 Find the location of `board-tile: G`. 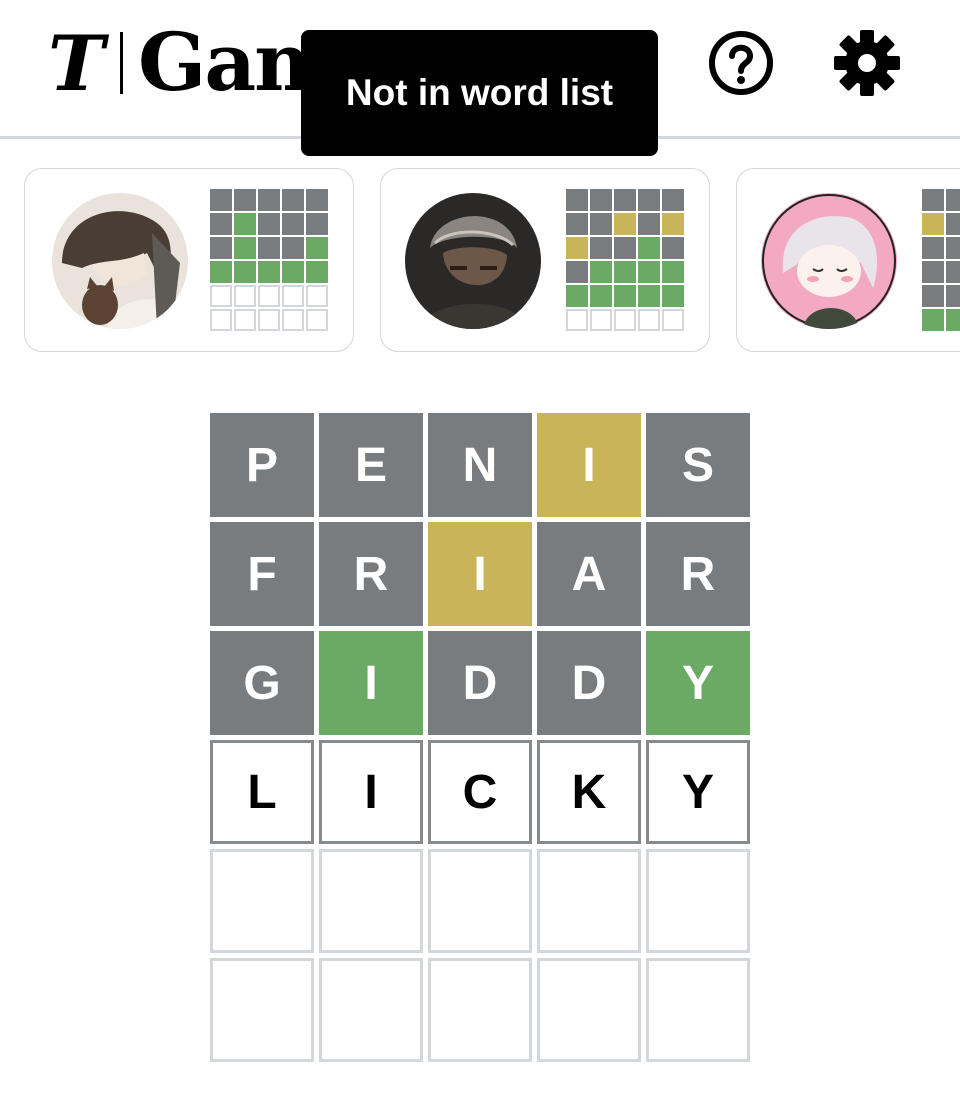

board-tile: G is located at coordinates (262, 683).